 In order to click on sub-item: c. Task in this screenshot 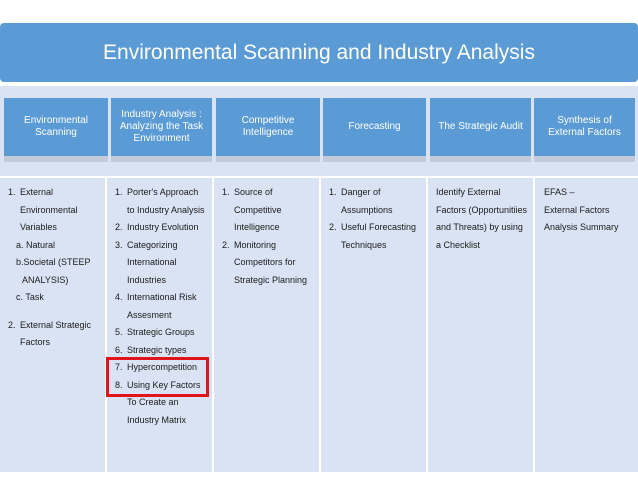, I will do `click(30, 297)`.